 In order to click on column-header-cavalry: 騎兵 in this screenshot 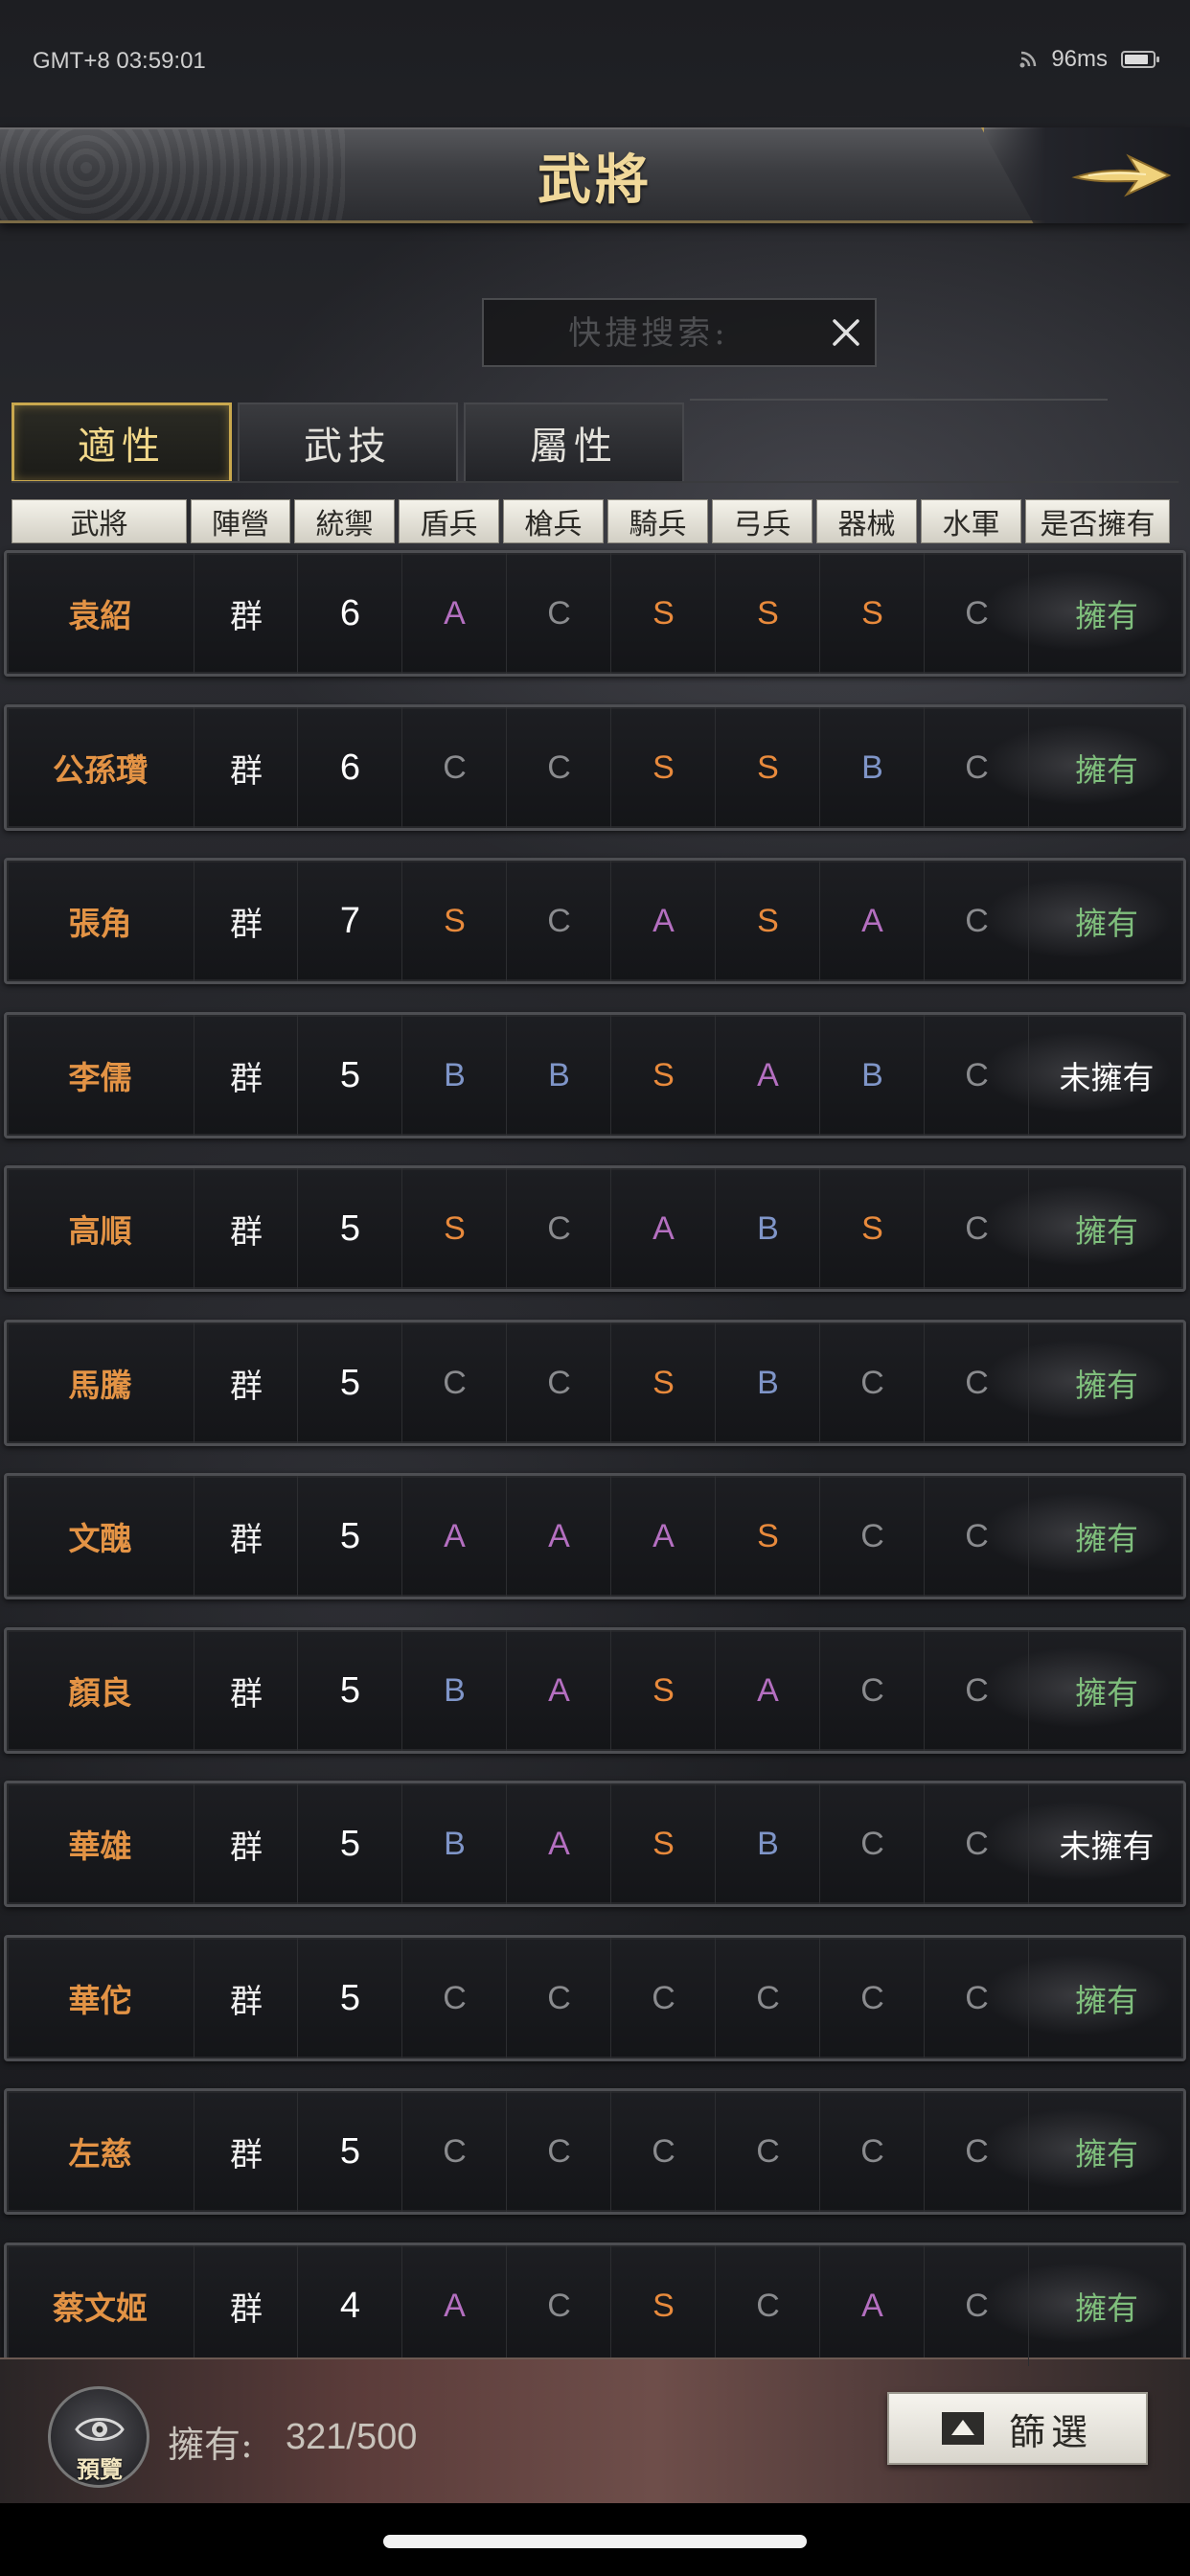, I will do `click(657, 521)`.